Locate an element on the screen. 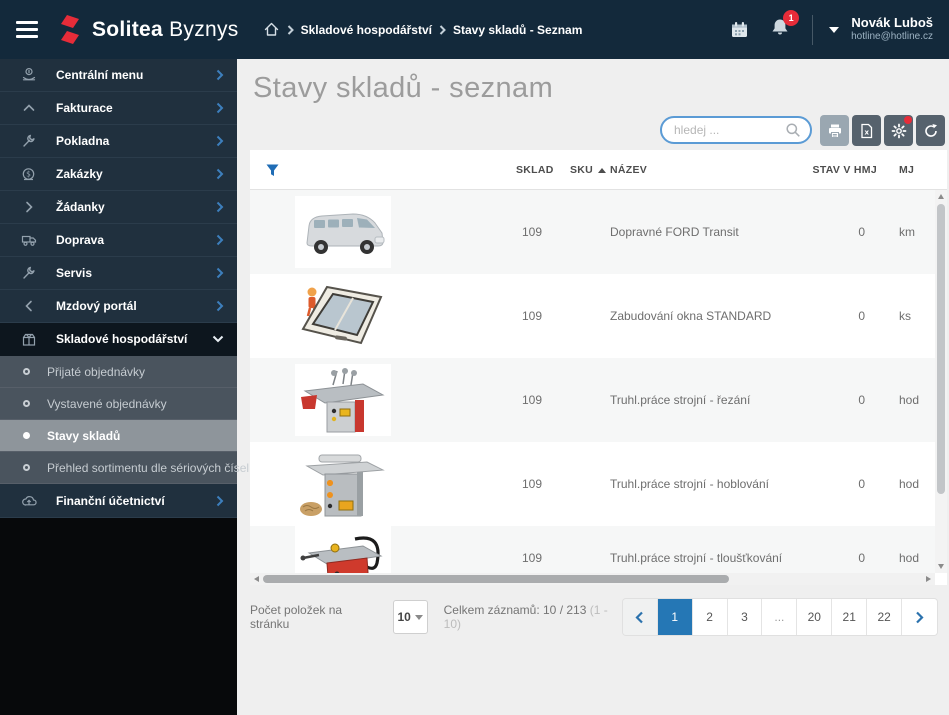  per-page-label: Počet položek na stránku is located at coordinates (296, 617).